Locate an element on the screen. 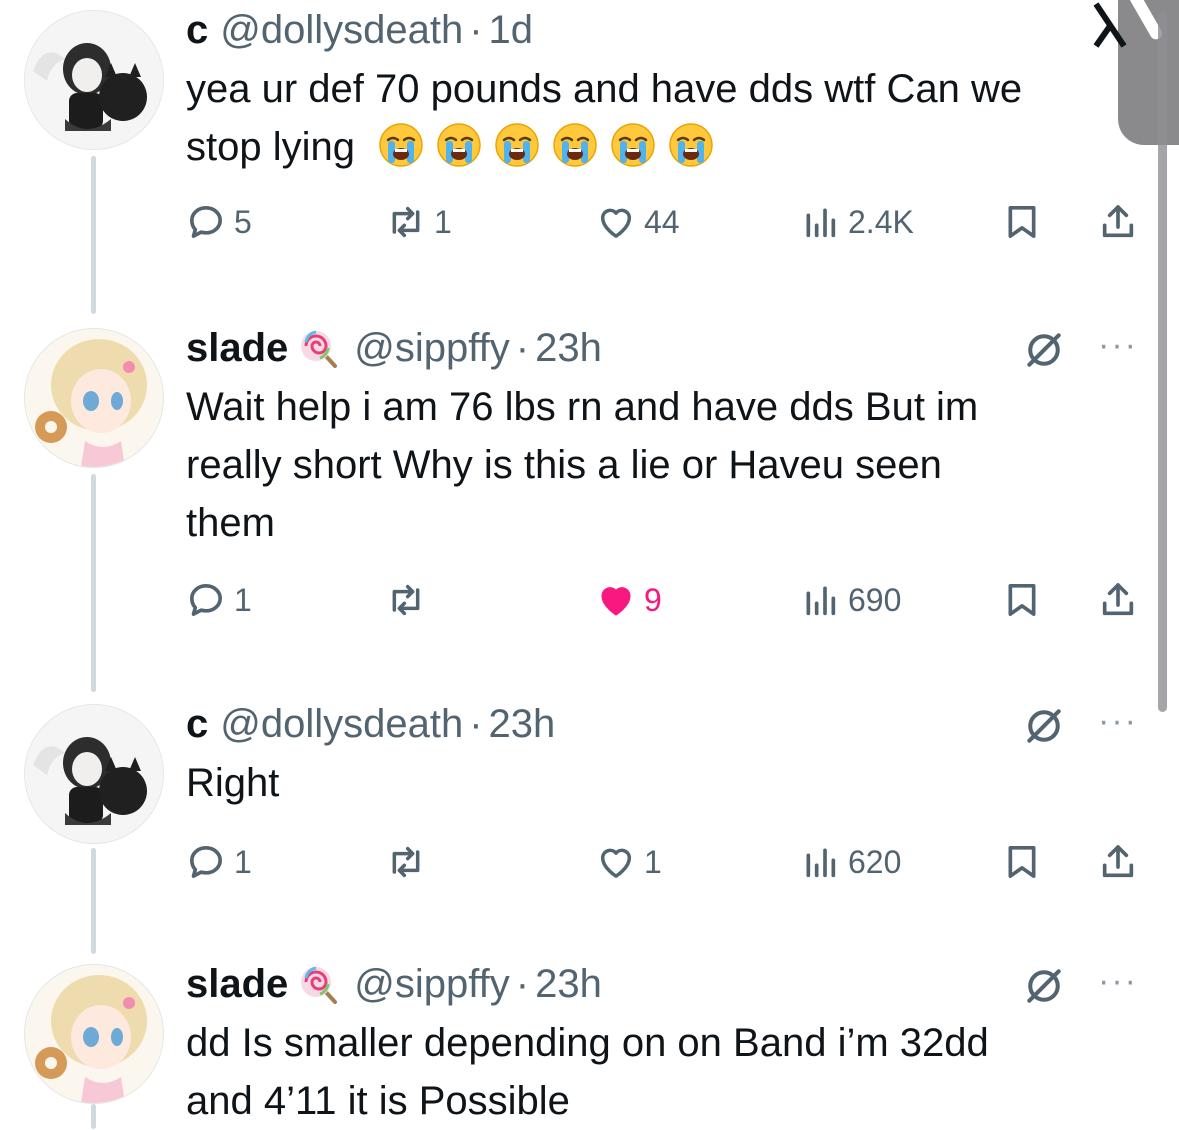 Image resolution: width=1179 pixels, height=1130 pixels. reply-button: 5 is located at coordinates (219, 222).